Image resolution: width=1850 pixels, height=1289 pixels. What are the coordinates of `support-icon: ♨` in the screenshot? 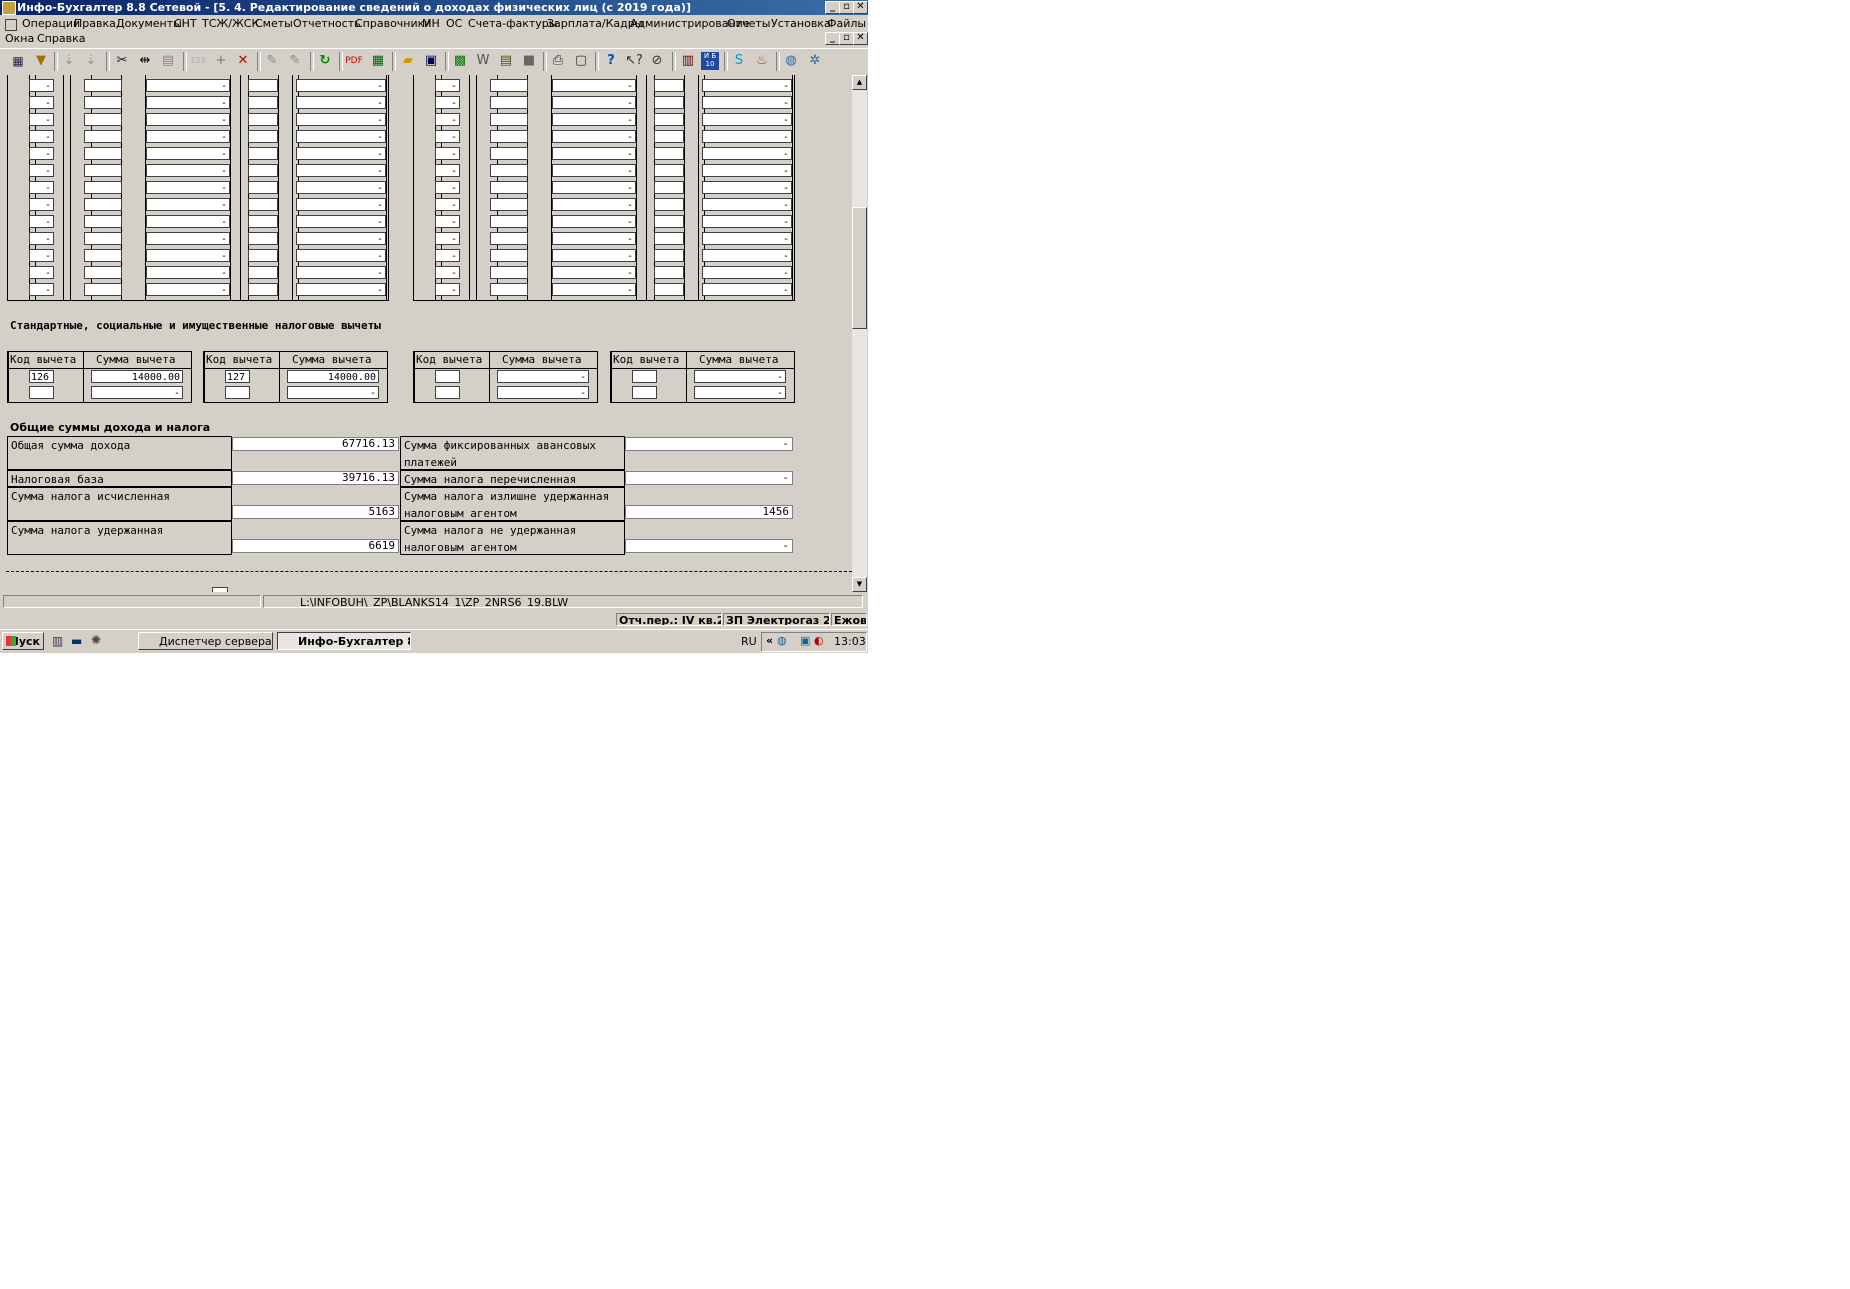 It's located at (762, 61).